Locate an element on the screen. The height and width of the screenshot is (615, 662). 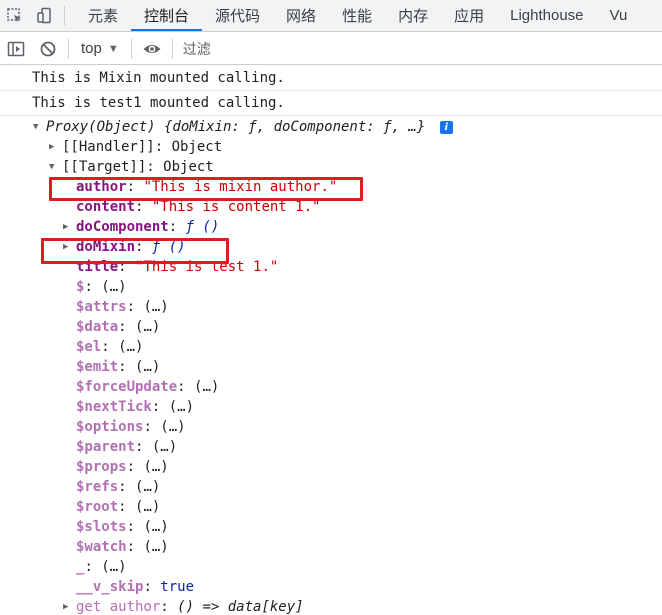
devtools-tab-bar: 元素 控制台 源代码 网络 性能 内存 应用 Lighthouse Vu is located at coordinates (331, 16).